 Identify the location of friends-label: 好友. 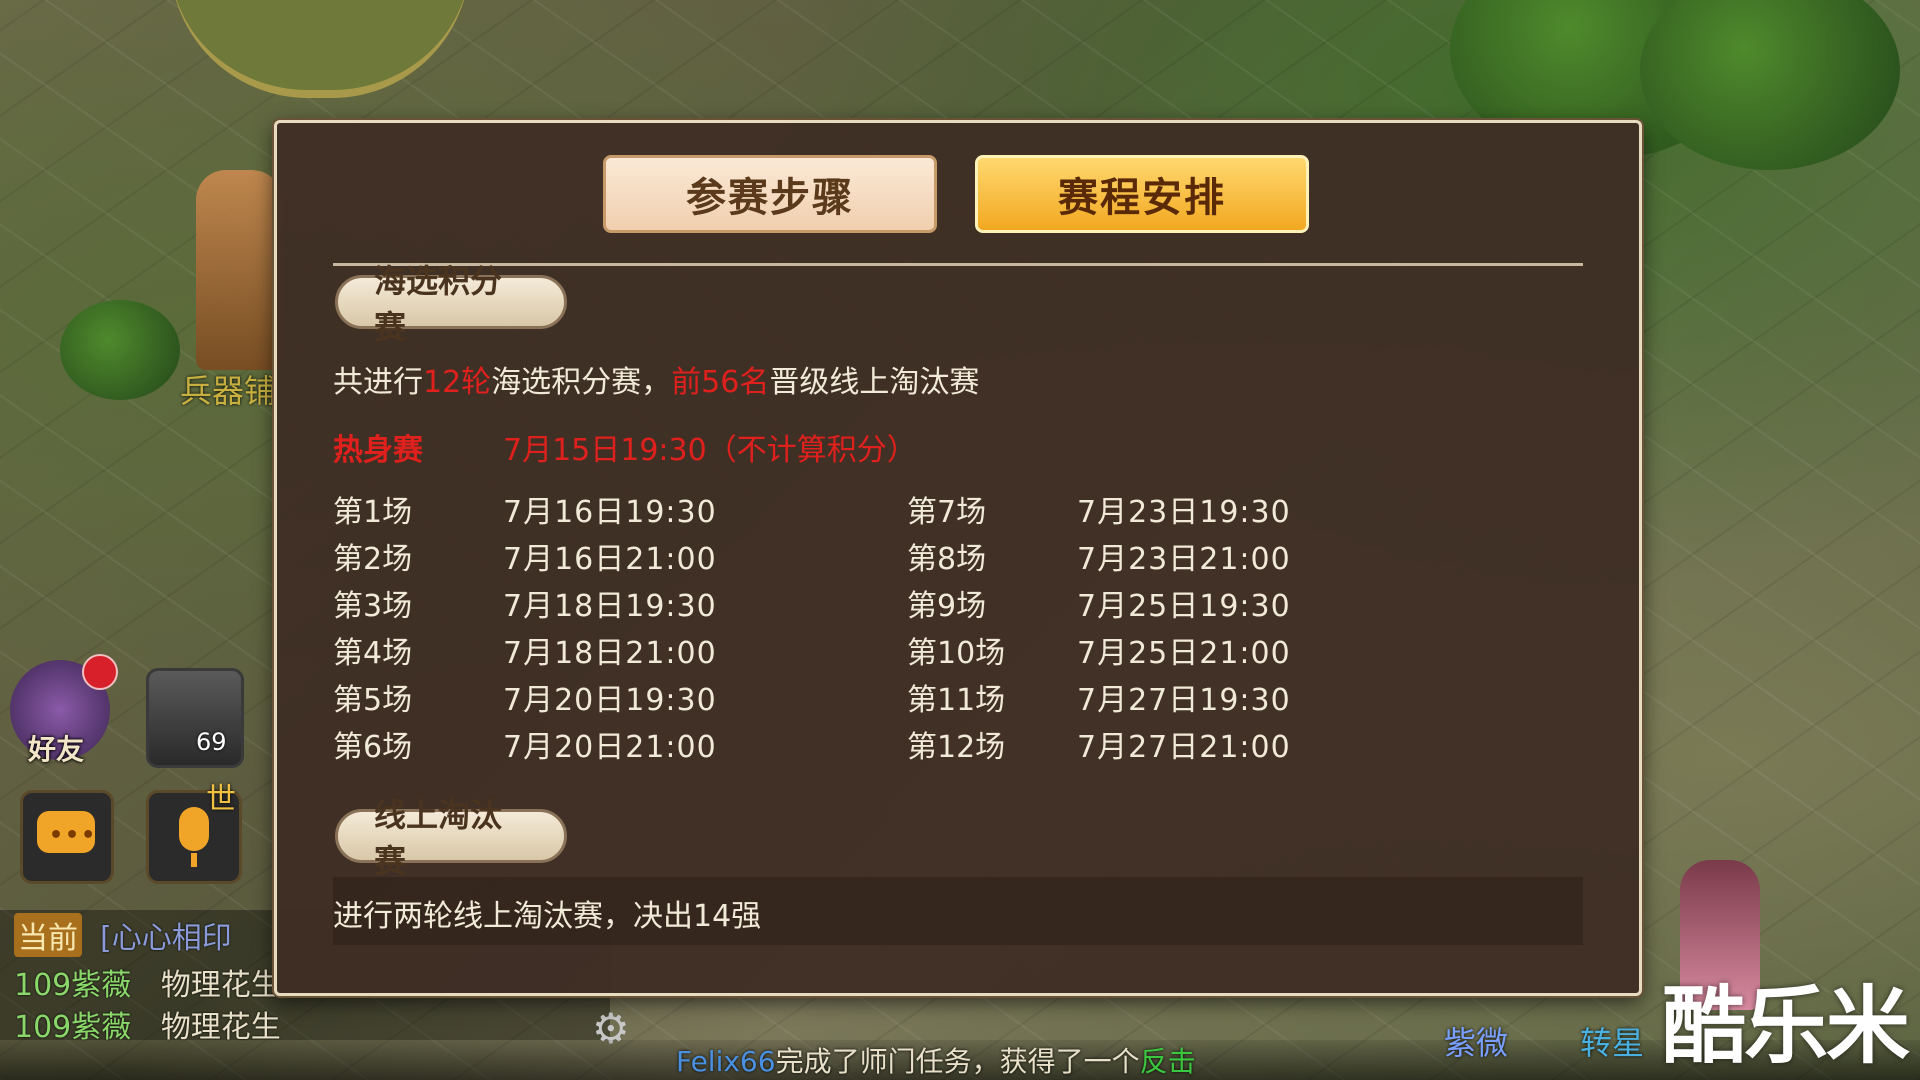
(56, 749).